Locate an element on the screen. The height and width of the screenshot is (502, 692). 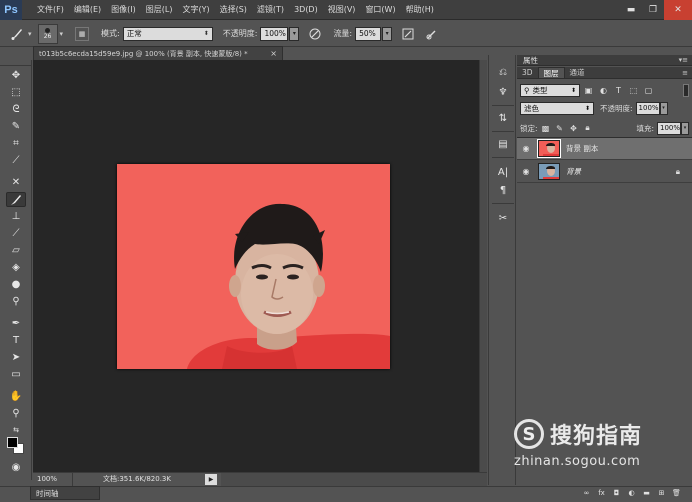
shape-filter-icon: ⬚ is located at coordinates (633, 90).